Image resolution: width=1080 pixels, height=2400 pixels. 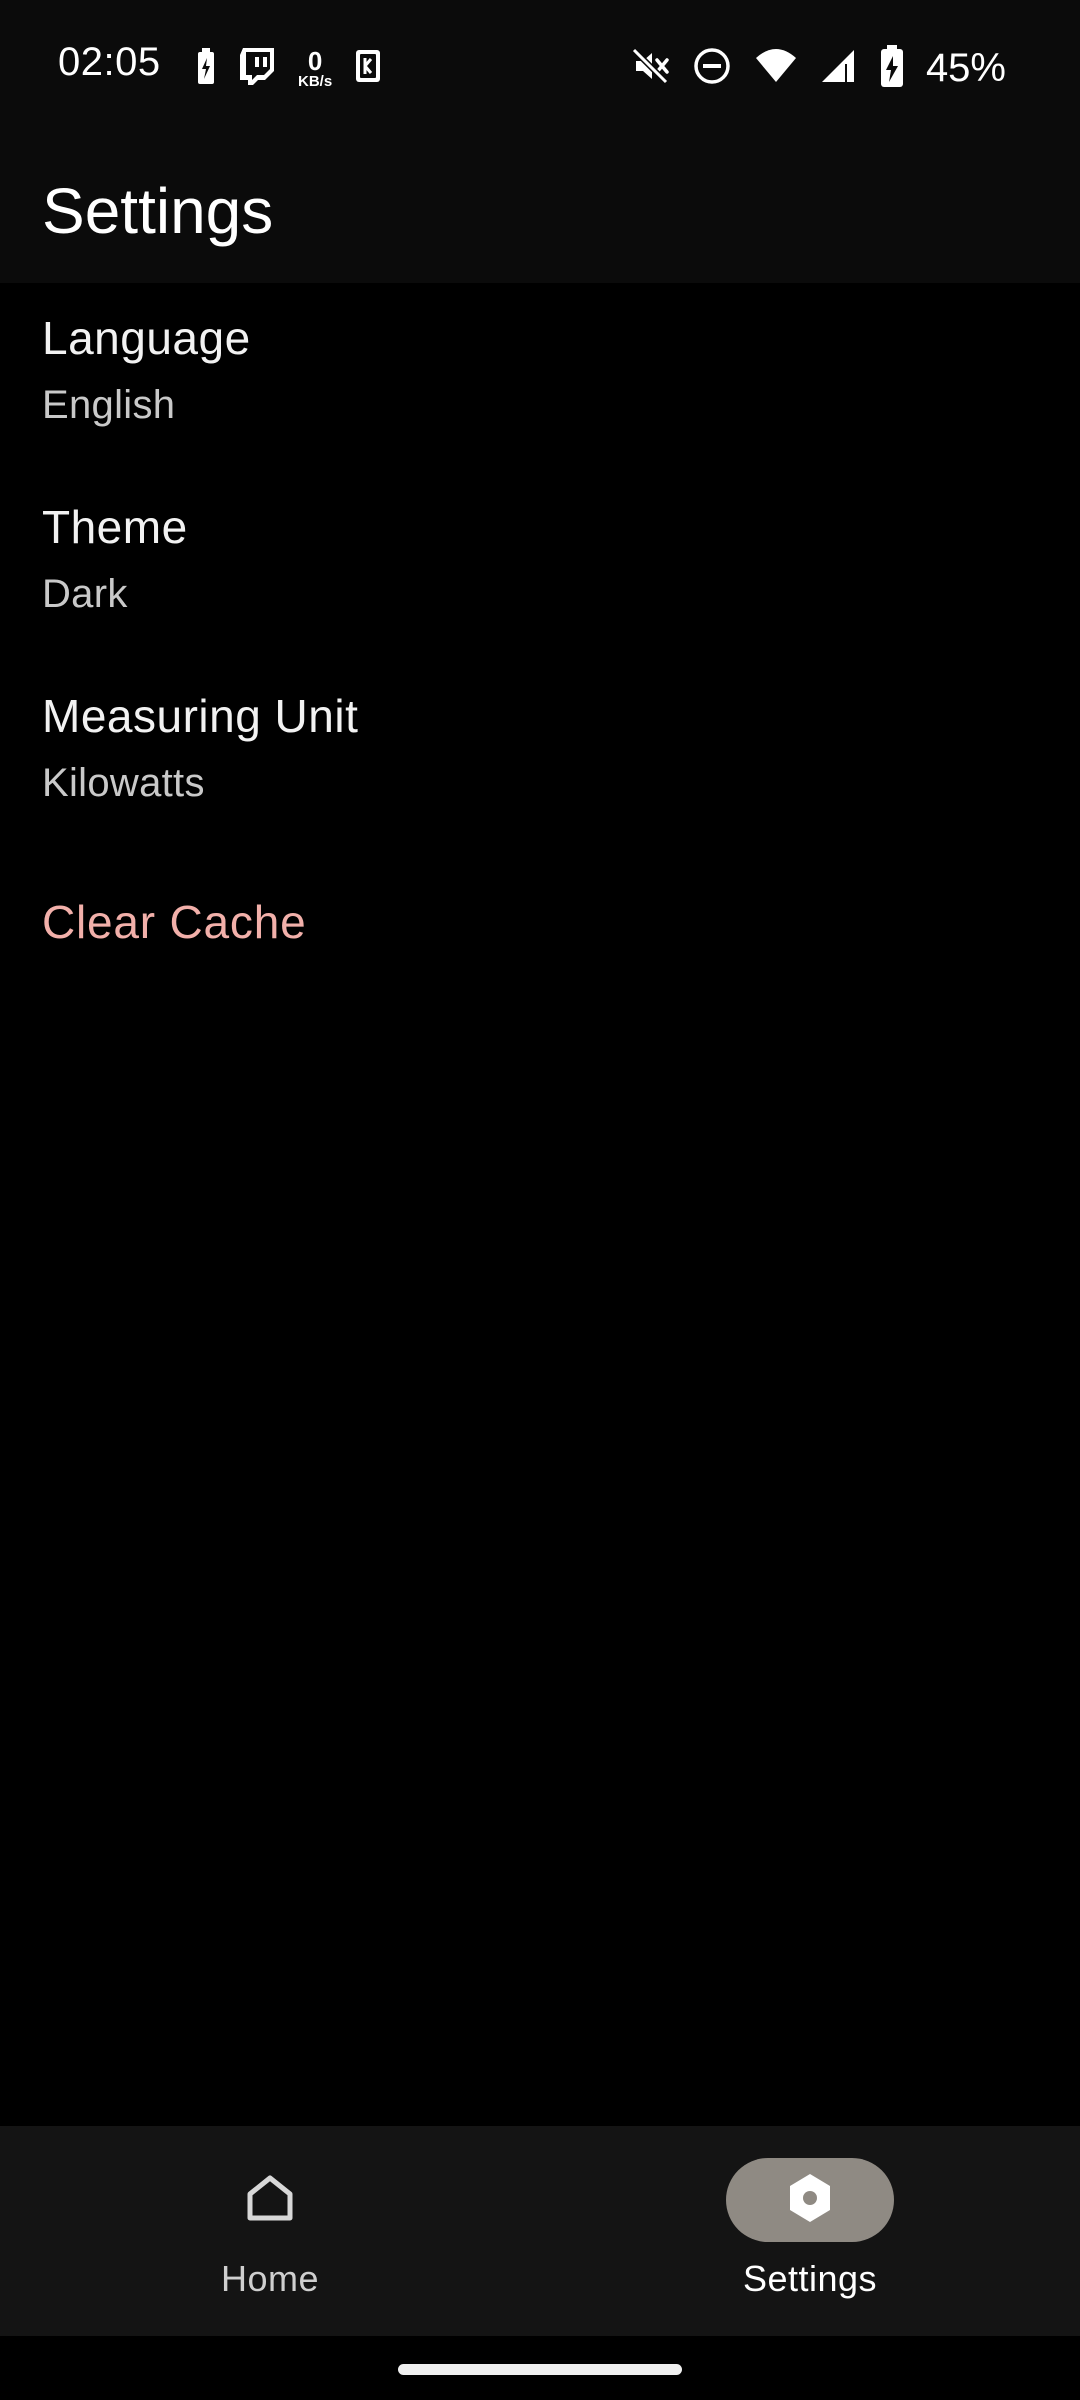 What do you see at coordinates (315, 60) in the screenshot?
I see `network-speed-value: 0` at bounding box center [315, 60].